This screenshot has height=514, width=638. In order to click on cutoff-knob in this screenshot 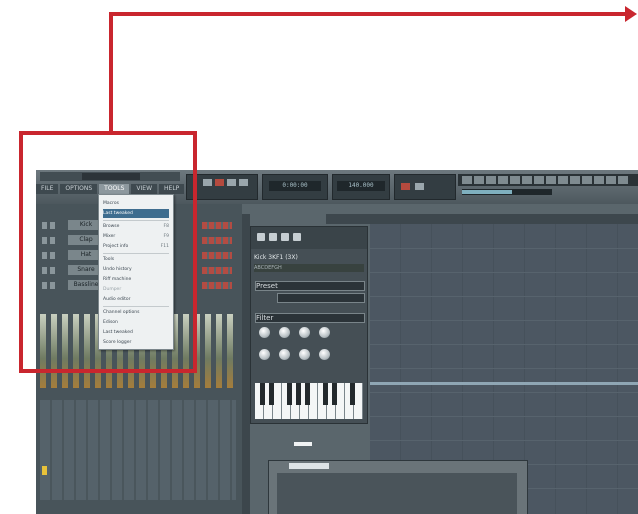, I will do `click(264, 332)`.